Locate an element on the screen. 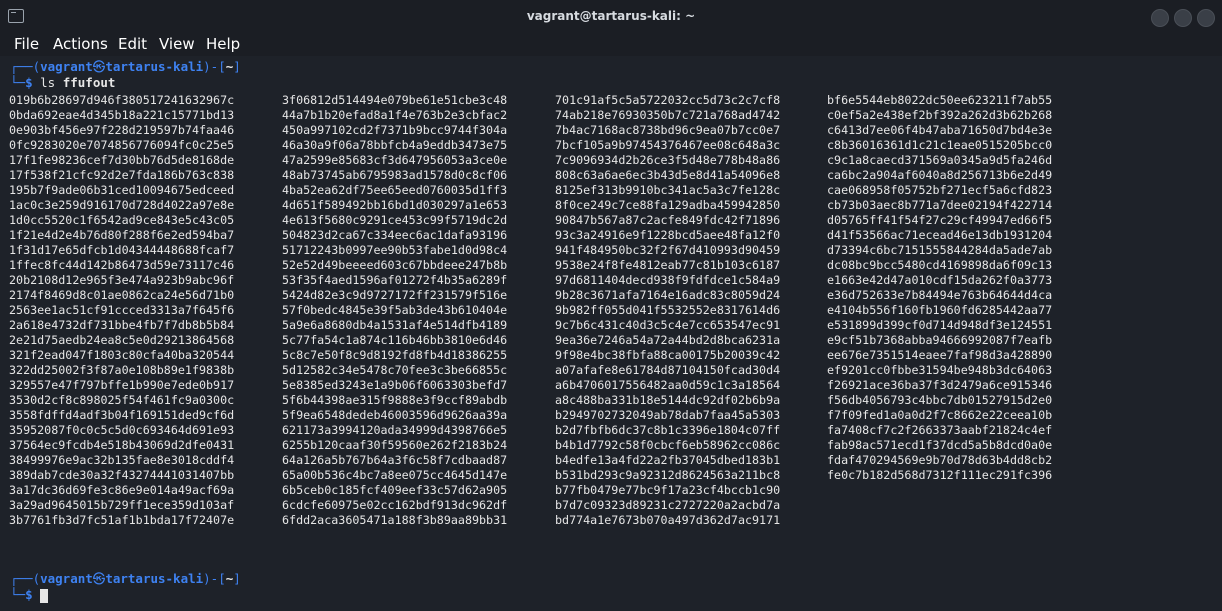 This screenshot has height=611, width=1222. file-entry: d05765ff41f54f27c29cf49947ed66f5 is located at coordinates (940, 220).